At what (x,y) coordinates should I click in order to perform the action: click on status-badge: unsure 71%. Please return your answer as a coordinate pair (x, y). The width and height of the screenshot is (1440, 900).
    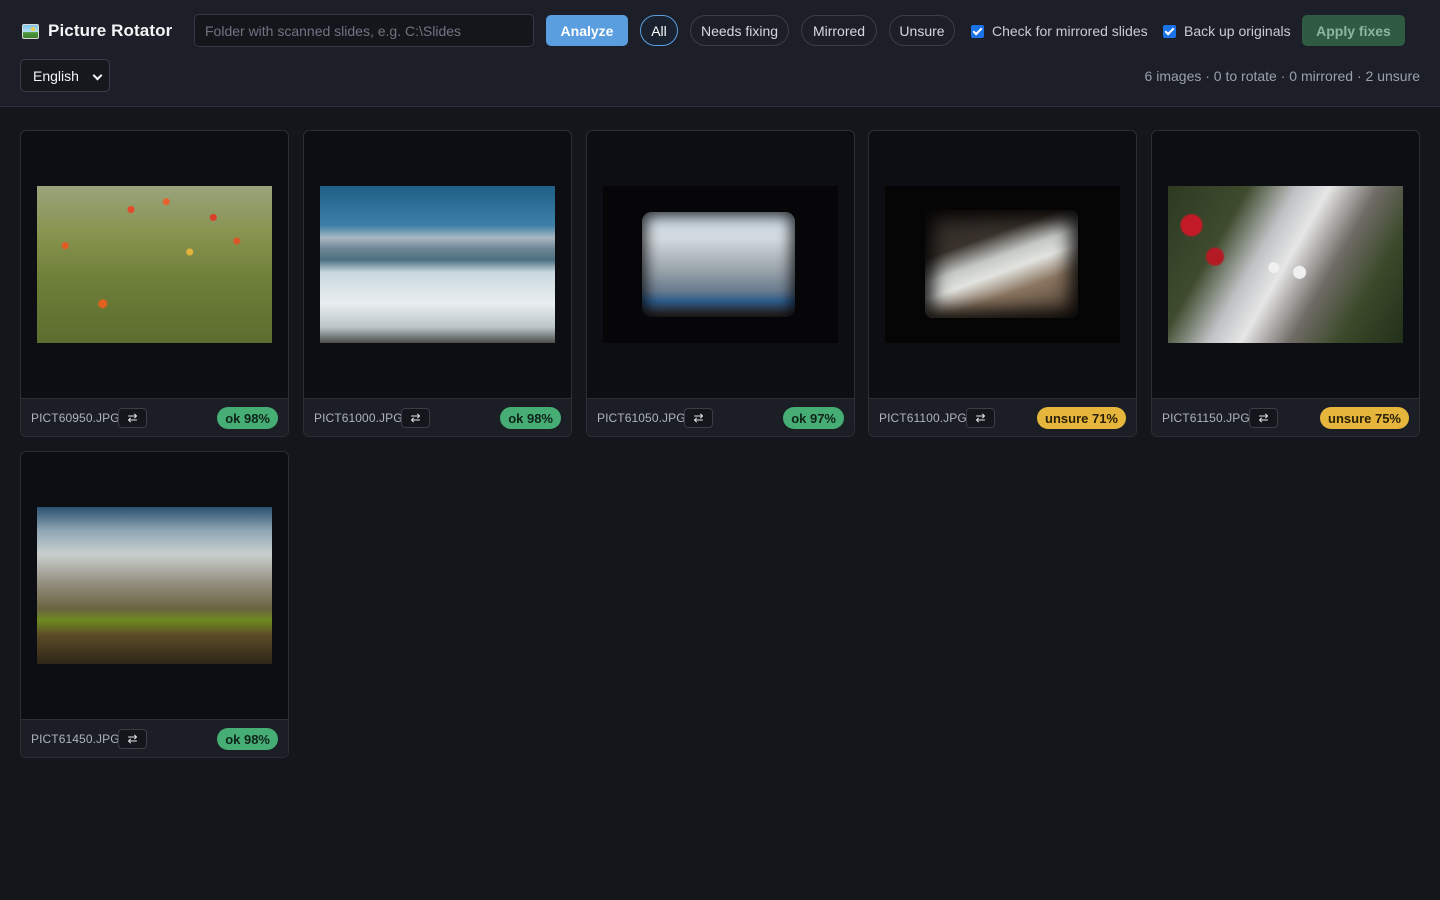
    Looking at the image, I should click on (1081, 418).